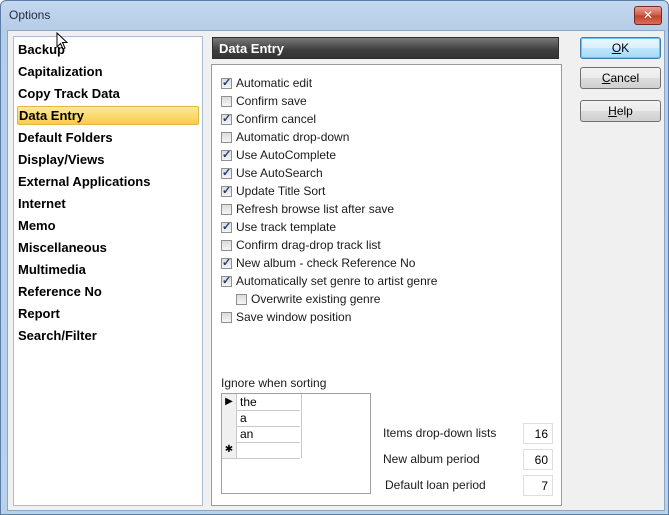  Describe the element at coordinates (440, 433) in the screenshot. I see `field-label: Items drop-down lists` at that location.